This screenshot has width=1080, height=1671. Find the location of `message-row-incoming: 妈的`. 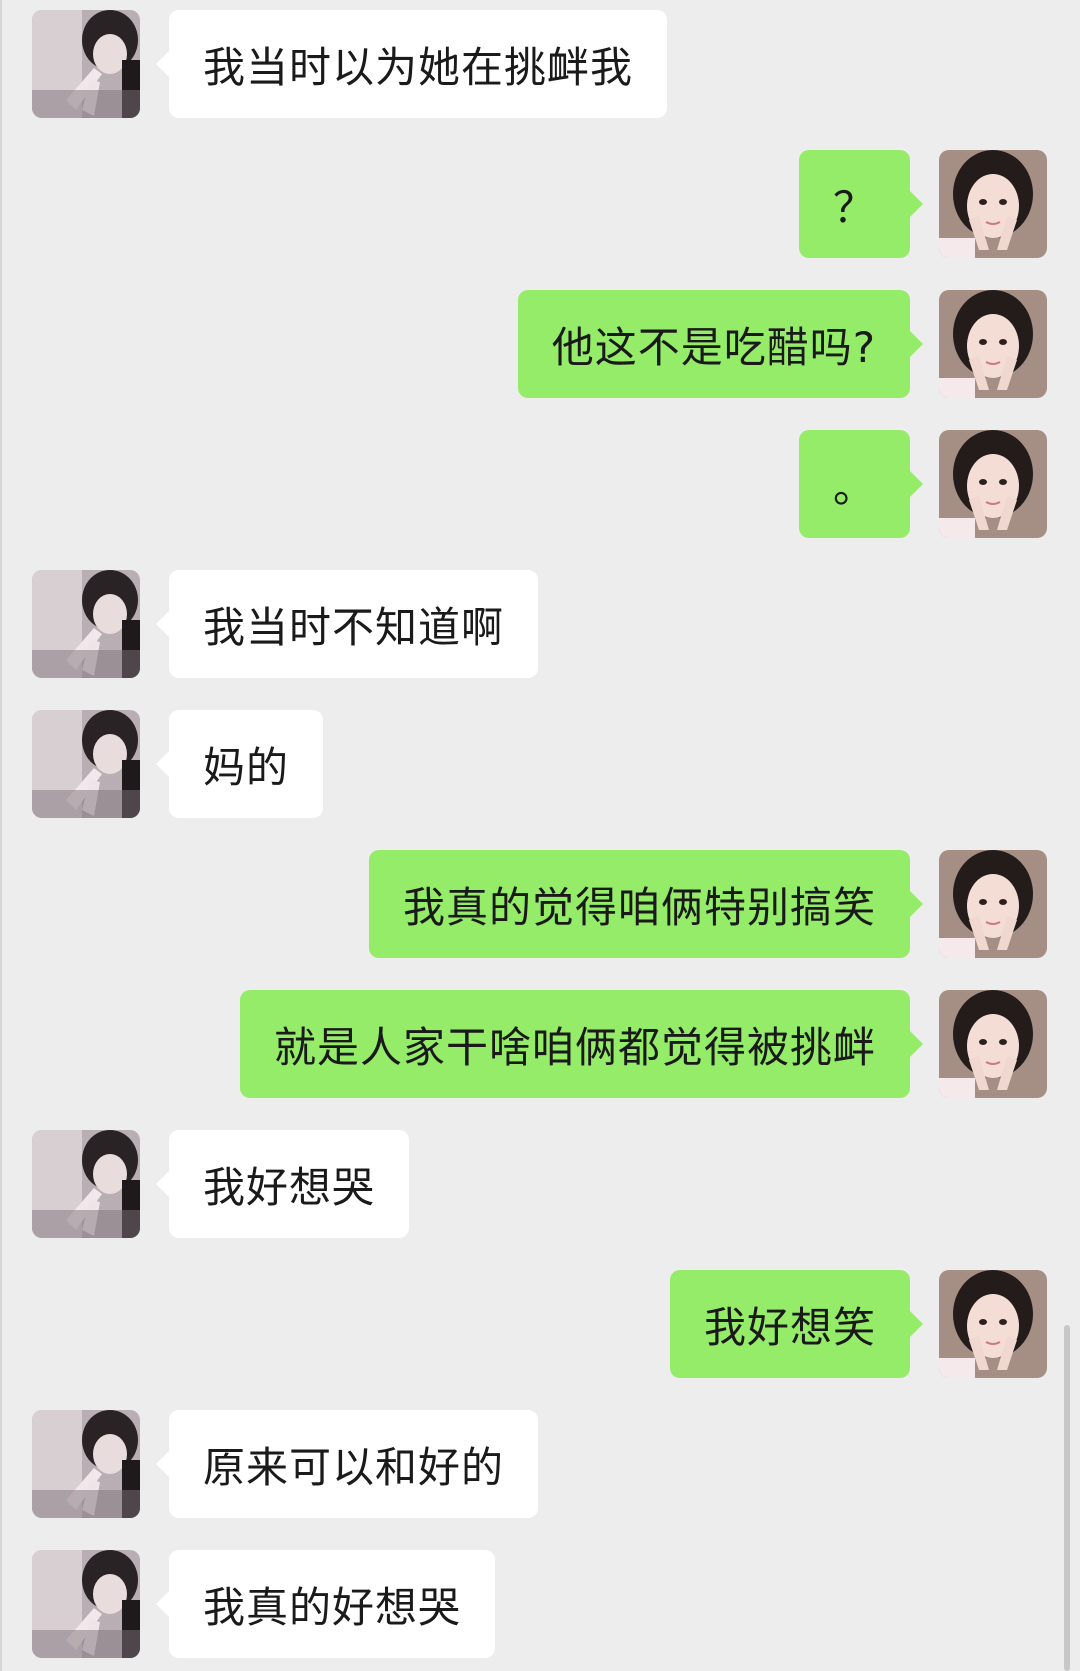

message-row-incoming: 妈的 is located at coordinates (540, 765).